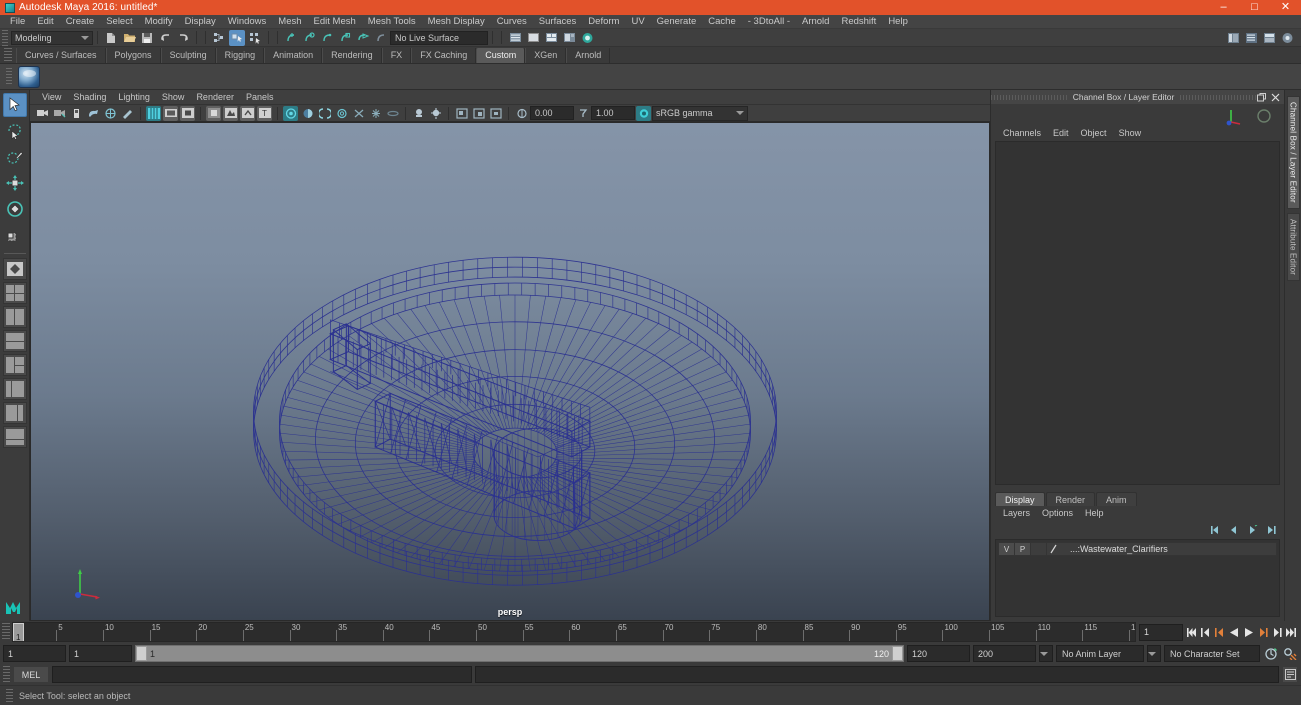  What do you see at coordinates (444, 55) in the screenshot?
I see `shelf-tab-fx-caching: FX Caching` at bounding box center [444, 55].